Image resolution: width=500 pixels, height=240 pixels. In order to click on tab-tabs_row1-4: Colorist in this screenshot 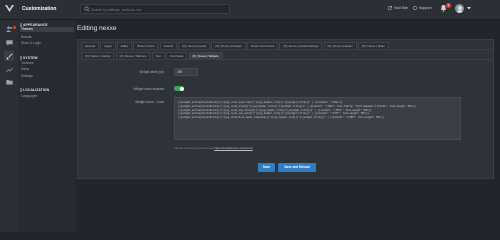, I will do `click(168, 45)`.